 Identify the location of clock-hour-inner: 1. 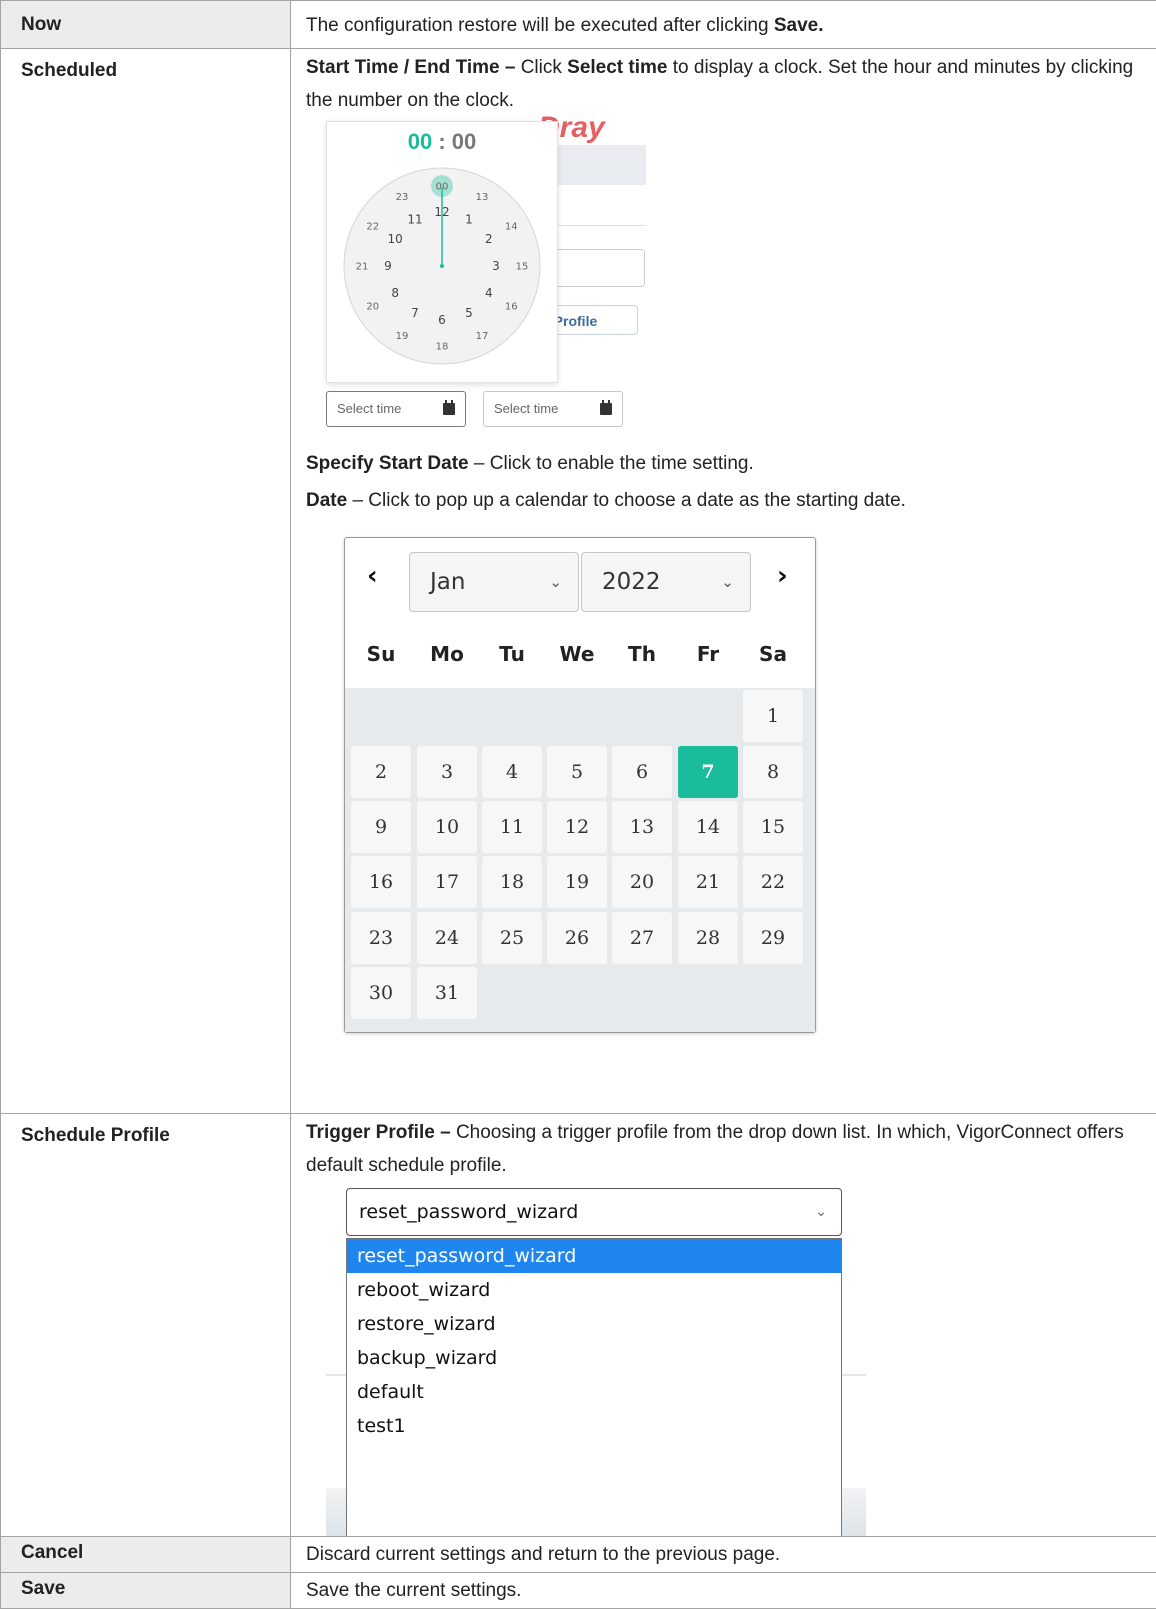
(469, 219).